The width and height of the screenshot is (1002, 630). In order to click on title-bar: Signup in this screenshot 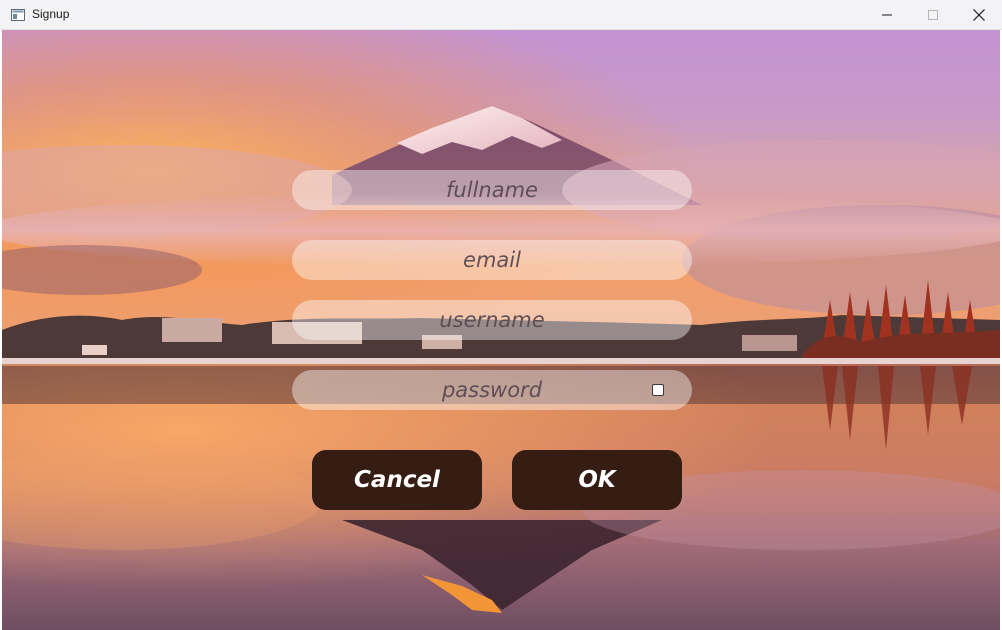, I will do `click(501, 15)`.